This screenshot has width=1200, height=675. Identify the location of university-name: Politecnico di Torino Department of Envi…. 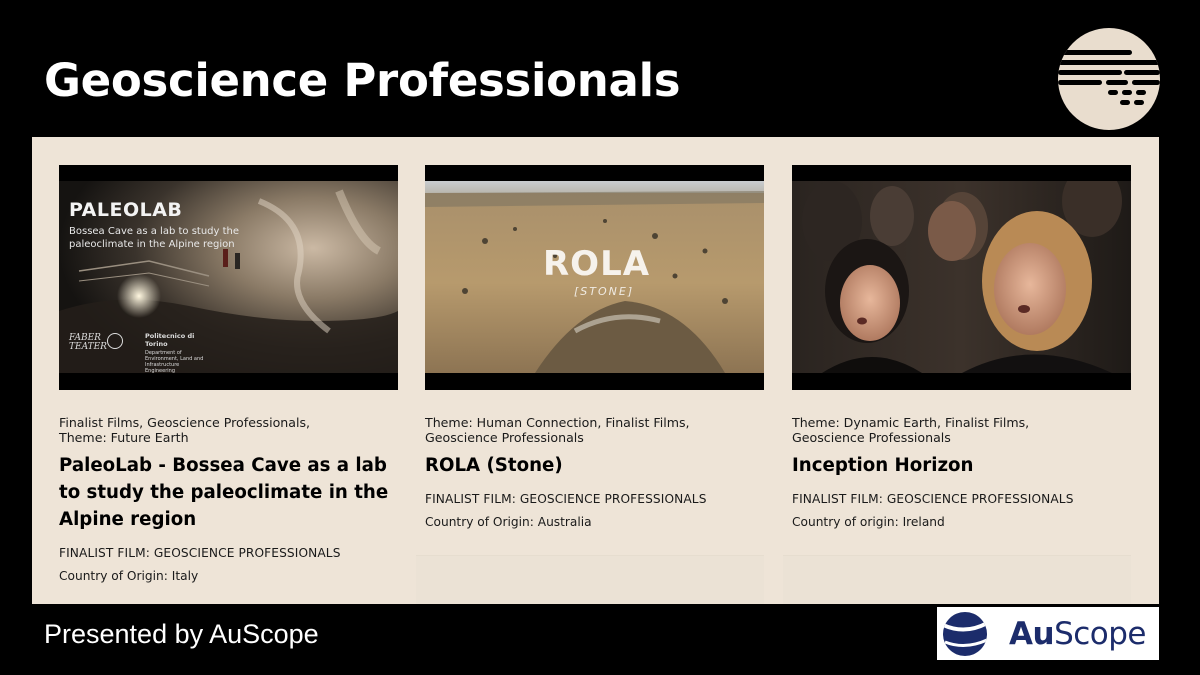
(174, 352).